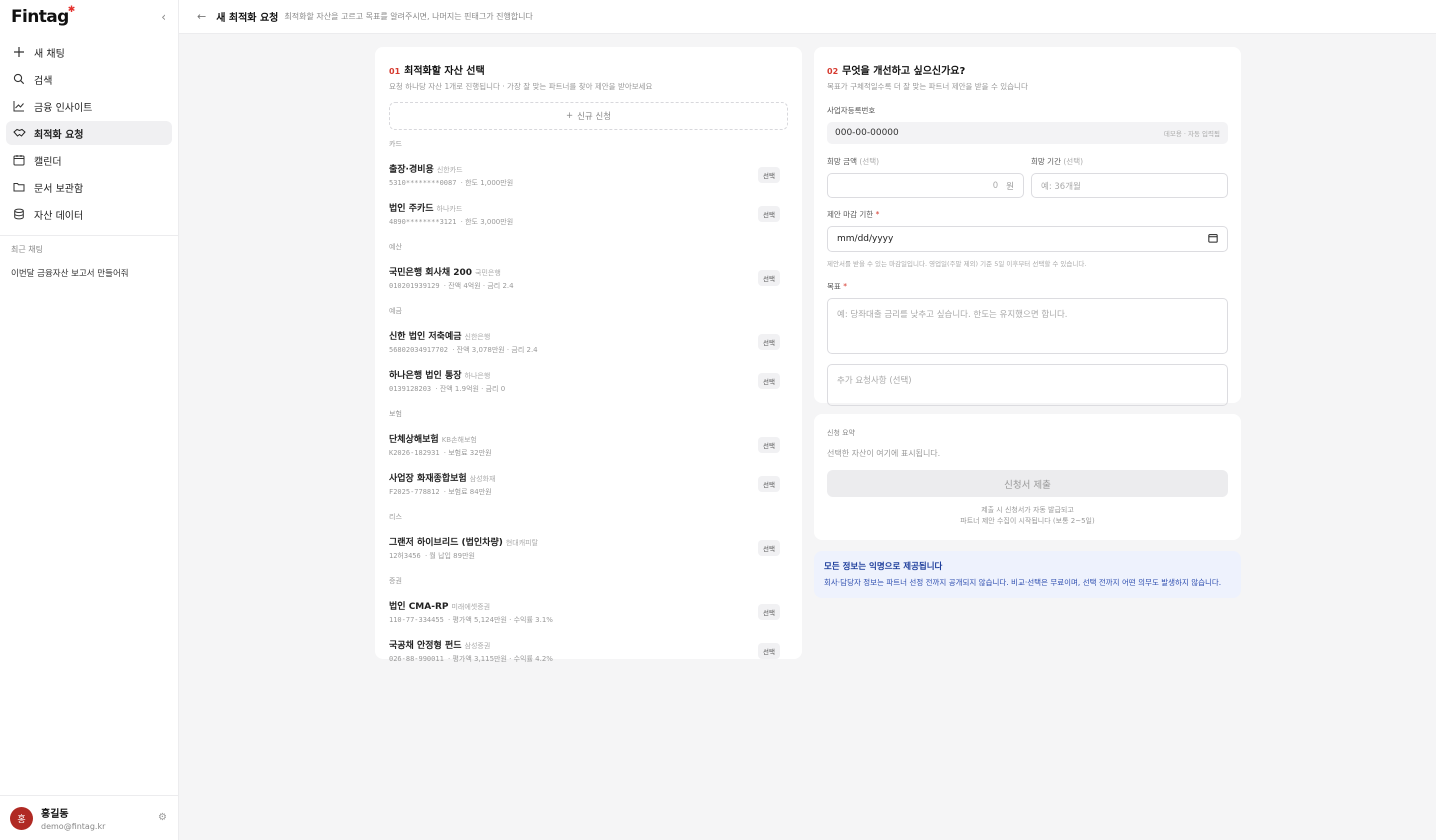  Describe the element at coordinates (471, 658) in the screenshot. I see `asset-meta: 026-88-990011 · 평가액 3,115만원 · 수익률 4.2%` at that location.